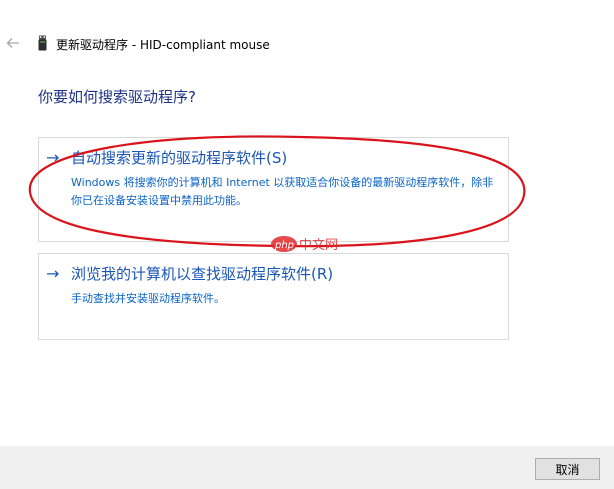  I want to click on php-cn-watermark: php 中文网, so click(310, 244).